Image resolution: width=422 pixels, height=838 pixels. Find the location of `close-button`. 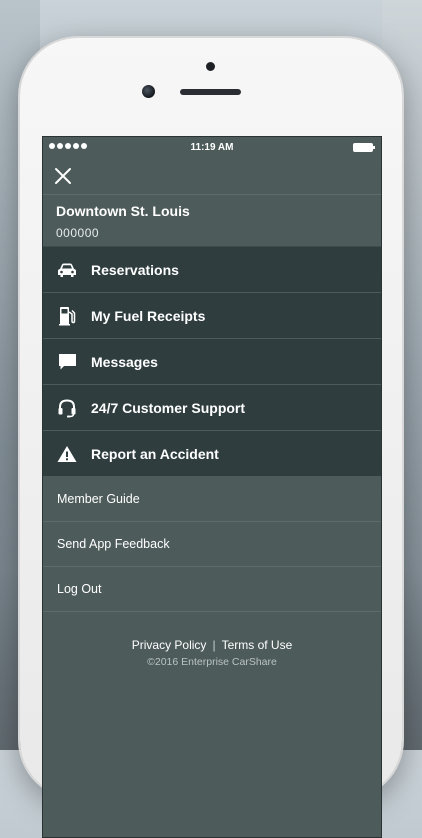

close-button is located at coordinates (63, 175).